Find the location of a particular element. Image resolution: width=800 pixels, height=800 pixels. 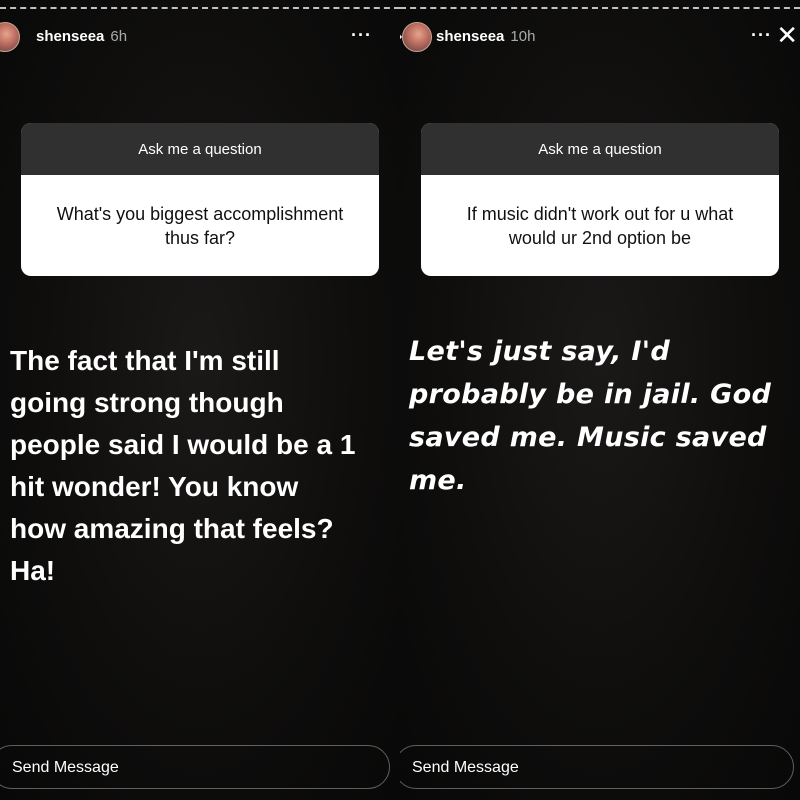

story-header: › shenseea 10h ··· ✕ is located at coordinates (600, 37).